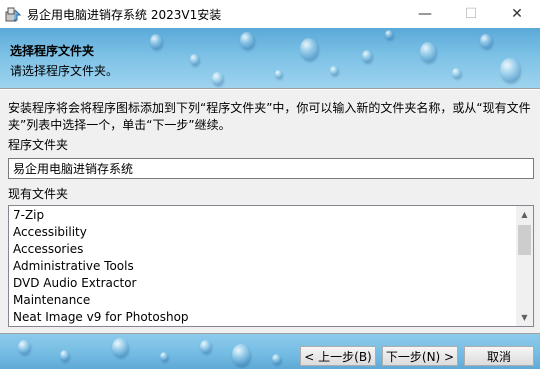  What do you see at coordinates (425, 14) in the screenshot?
I see `minimize-button: —` at bounding box center [425, 14].